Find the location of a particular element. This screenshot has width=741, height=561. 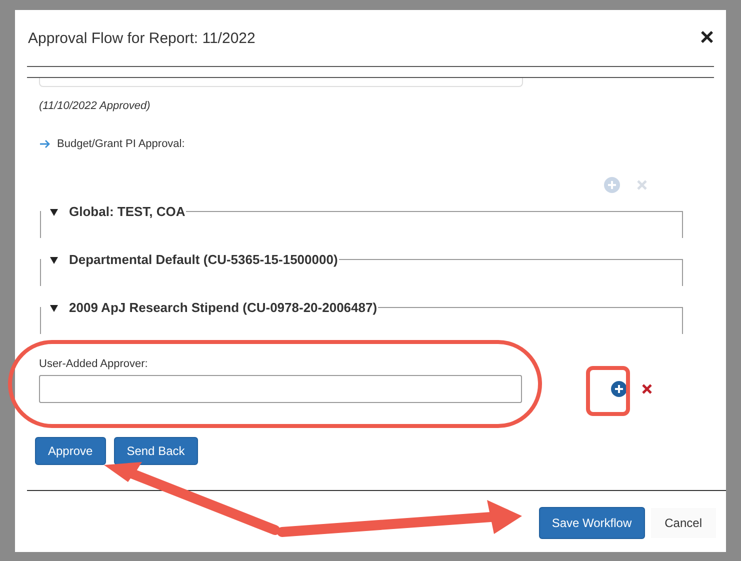

step-label: Budget/Grant PI Approval: is located at coordinates (121, 144).